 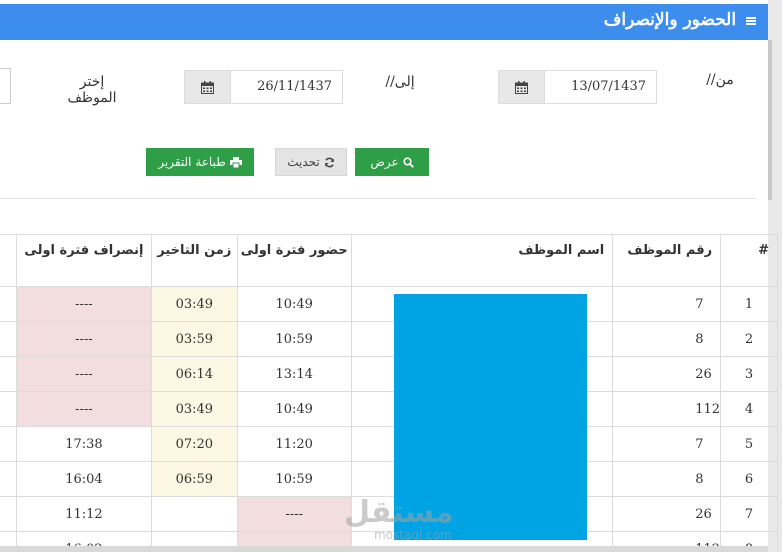 I want to click on view-button-label: عرض, so click(x=384, y=162).